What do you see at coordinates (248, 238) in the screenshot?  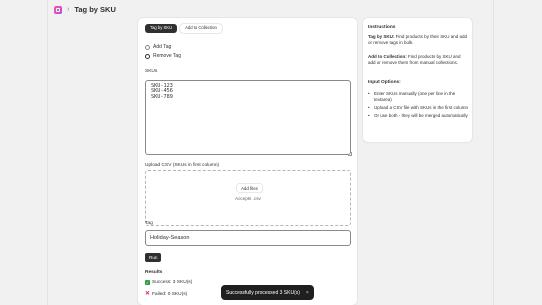 I see `tag-input: Holiday-Season` at bounding box center [248, 238].